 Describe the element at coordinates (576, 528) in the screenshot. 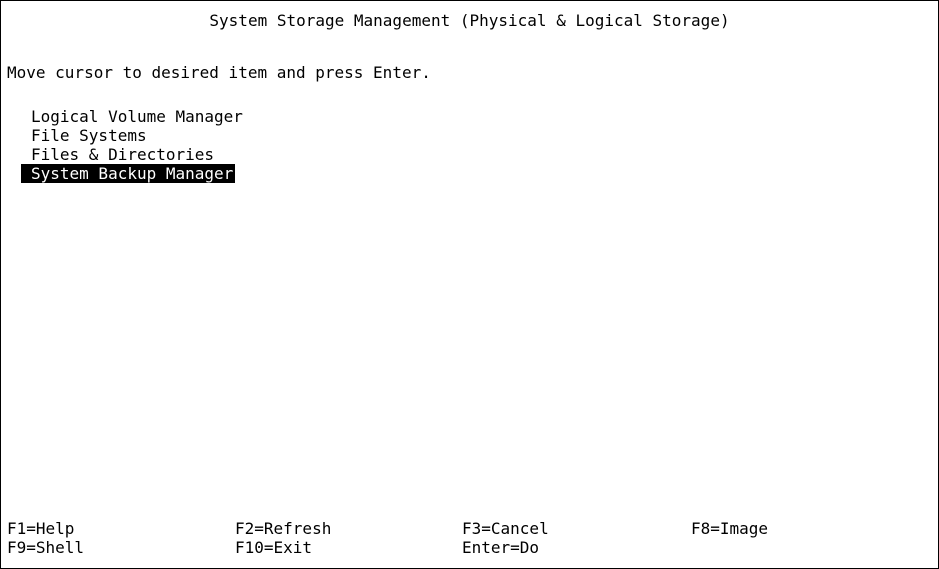

I see `f3-cancel-key: F3=Cancel` at that location.